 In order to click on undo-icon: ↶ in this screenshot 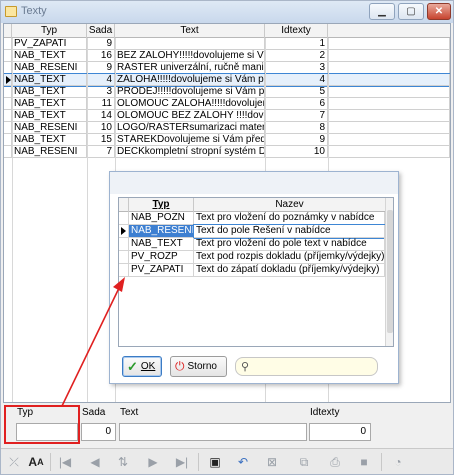, I will do `click(243, 462)`.